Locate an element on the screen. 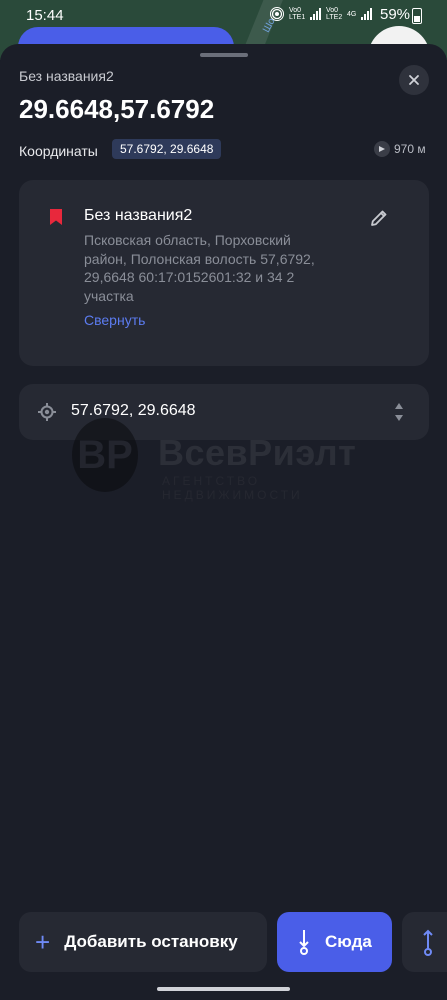 The width and height of the screenshot is (447, 1000). hotspot-icon is located at coordinates (277, 14).